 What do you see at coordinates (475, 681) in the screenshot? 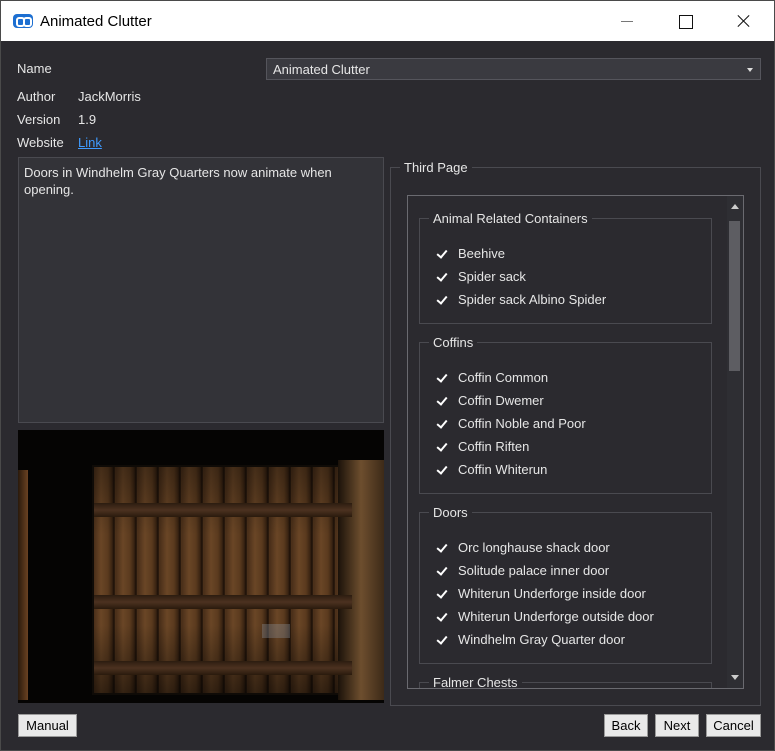
I see `category-title: Falmer Chests` at bounding box center [475, 681].